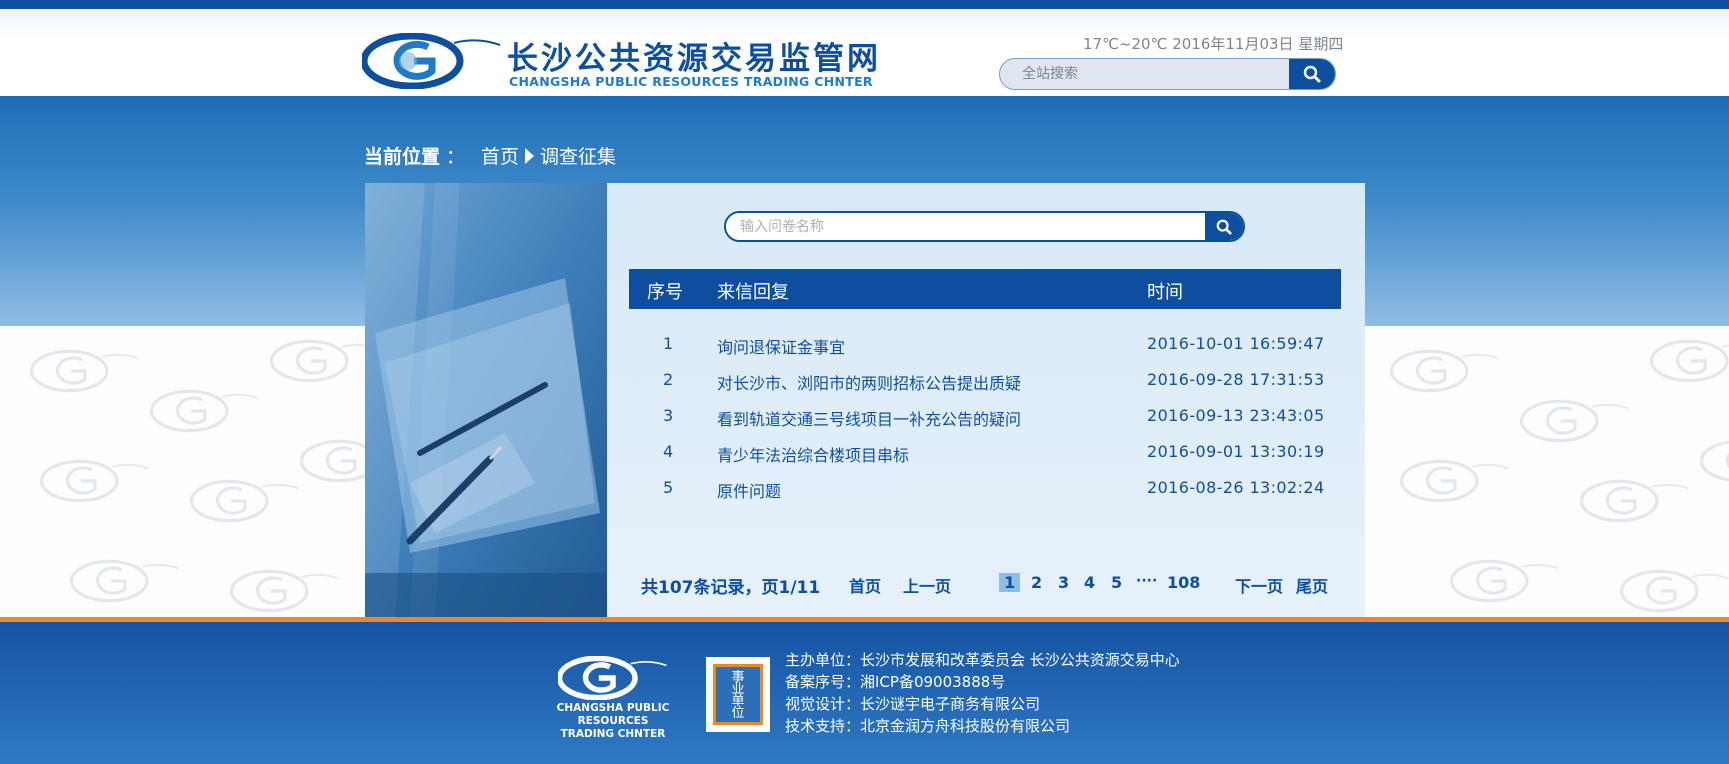 The image size is (1729, 764). I want to click on triangle-right-icon, so click(530, 155).